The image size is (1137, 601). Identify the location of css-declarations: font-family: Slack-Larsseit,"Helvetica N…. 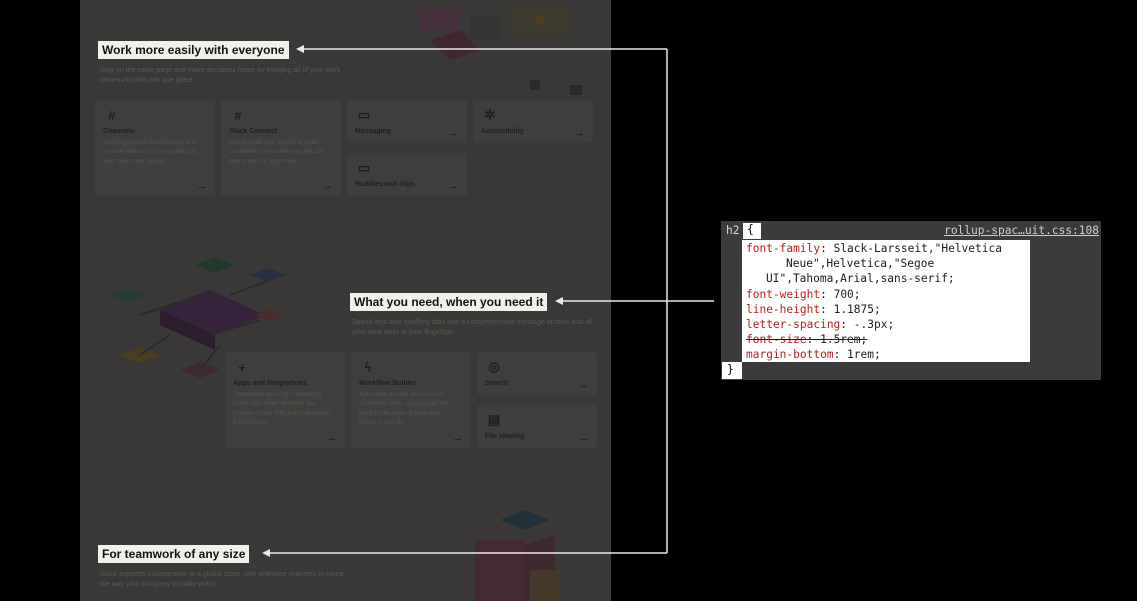
(886, 301).